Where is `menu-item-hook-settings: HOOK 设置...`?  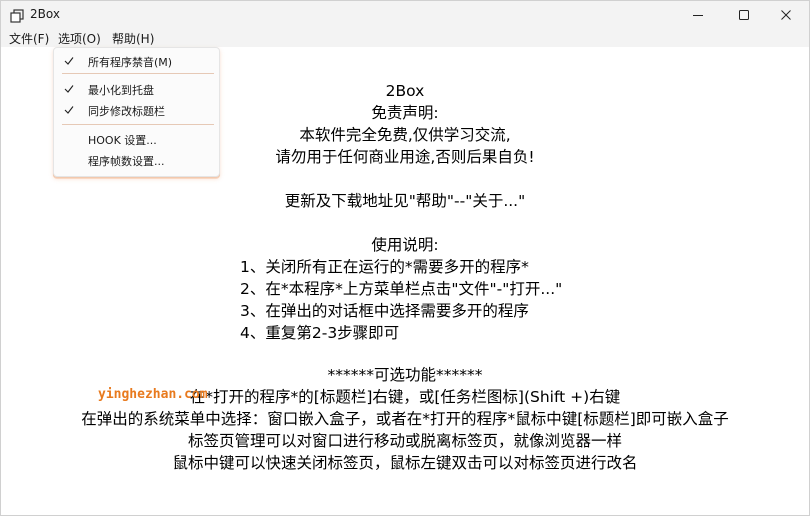 menu-item-hook-settings: HOOK 设置... is located at coordinates (136, 139).